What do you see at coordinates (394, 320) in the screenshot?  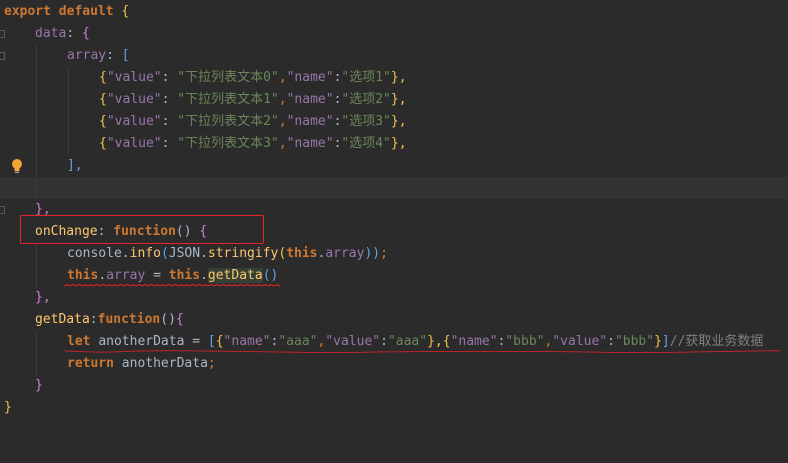 I see `code-line-15: getData:function(){` at bounding box center [394, 320].